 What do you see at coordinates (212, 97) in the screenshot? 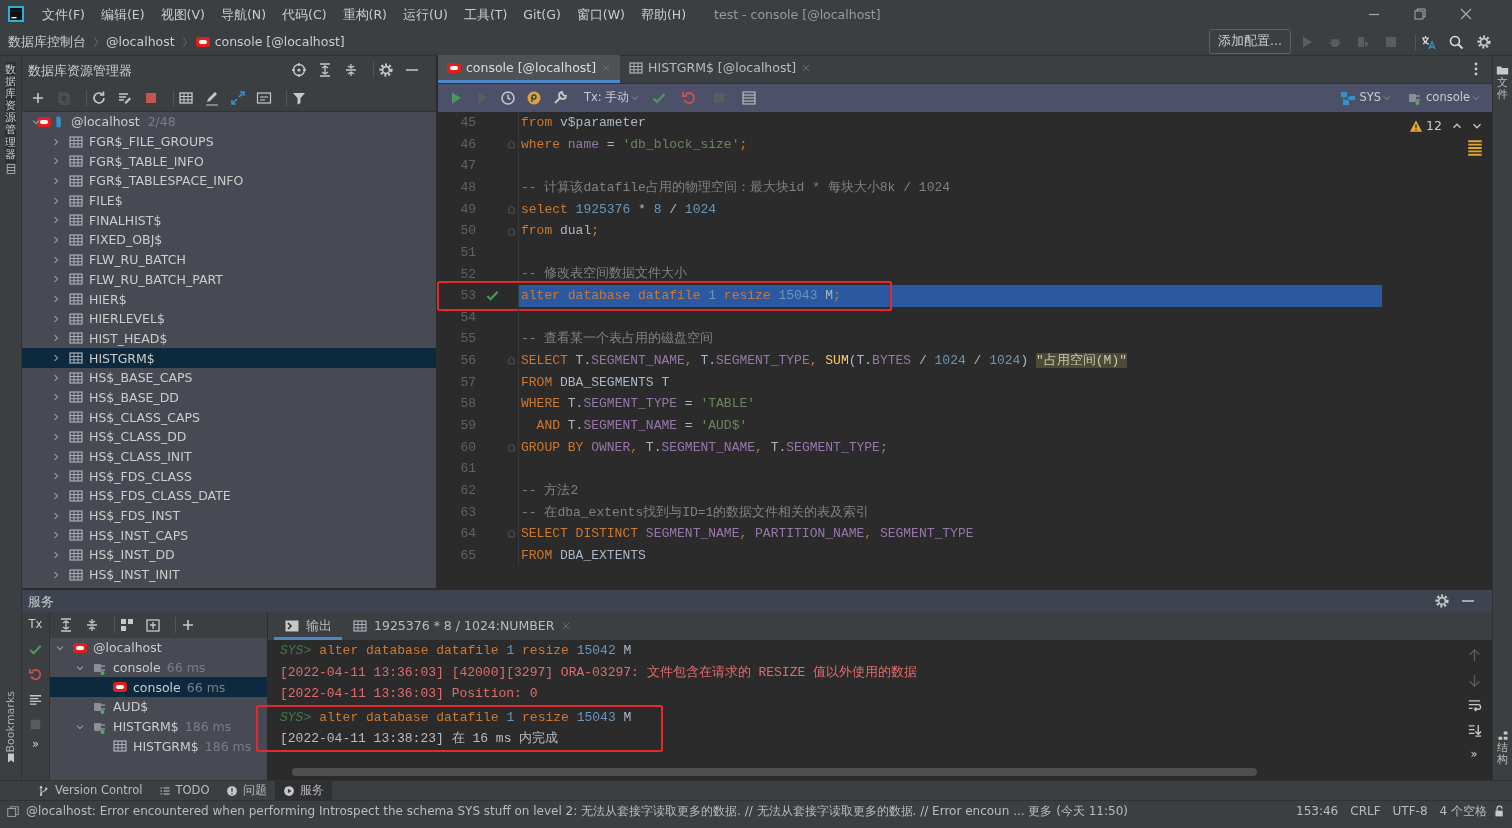
I see `edit-icon` at bounding box center [212, 97].